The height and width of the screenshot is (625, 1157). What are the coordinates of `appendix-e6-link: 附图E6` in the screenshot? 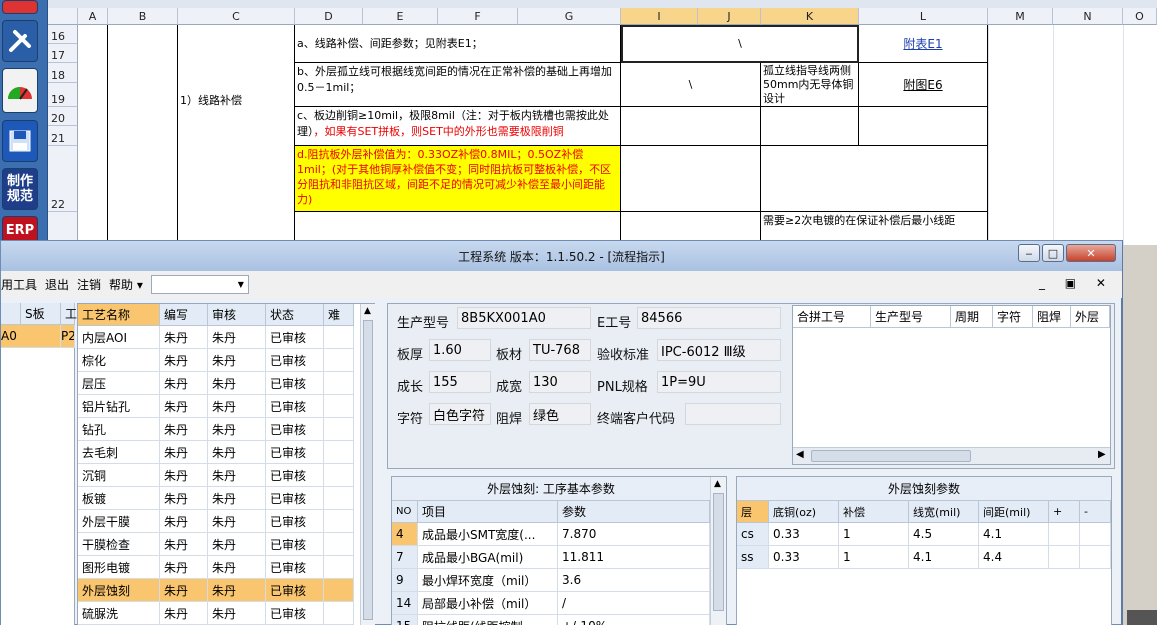 It's located at (923, 85).